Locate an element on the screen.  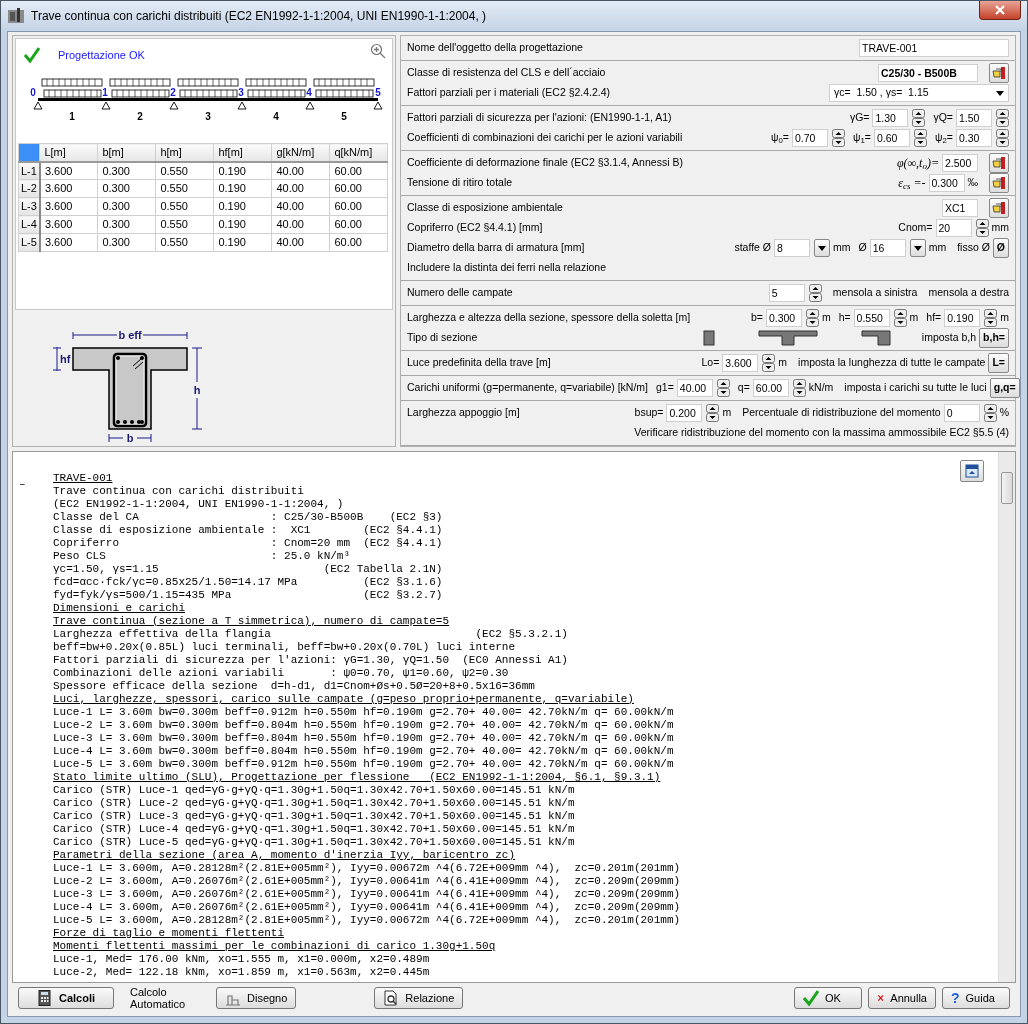
node-label: 1 is located at coordinates (105, 92).